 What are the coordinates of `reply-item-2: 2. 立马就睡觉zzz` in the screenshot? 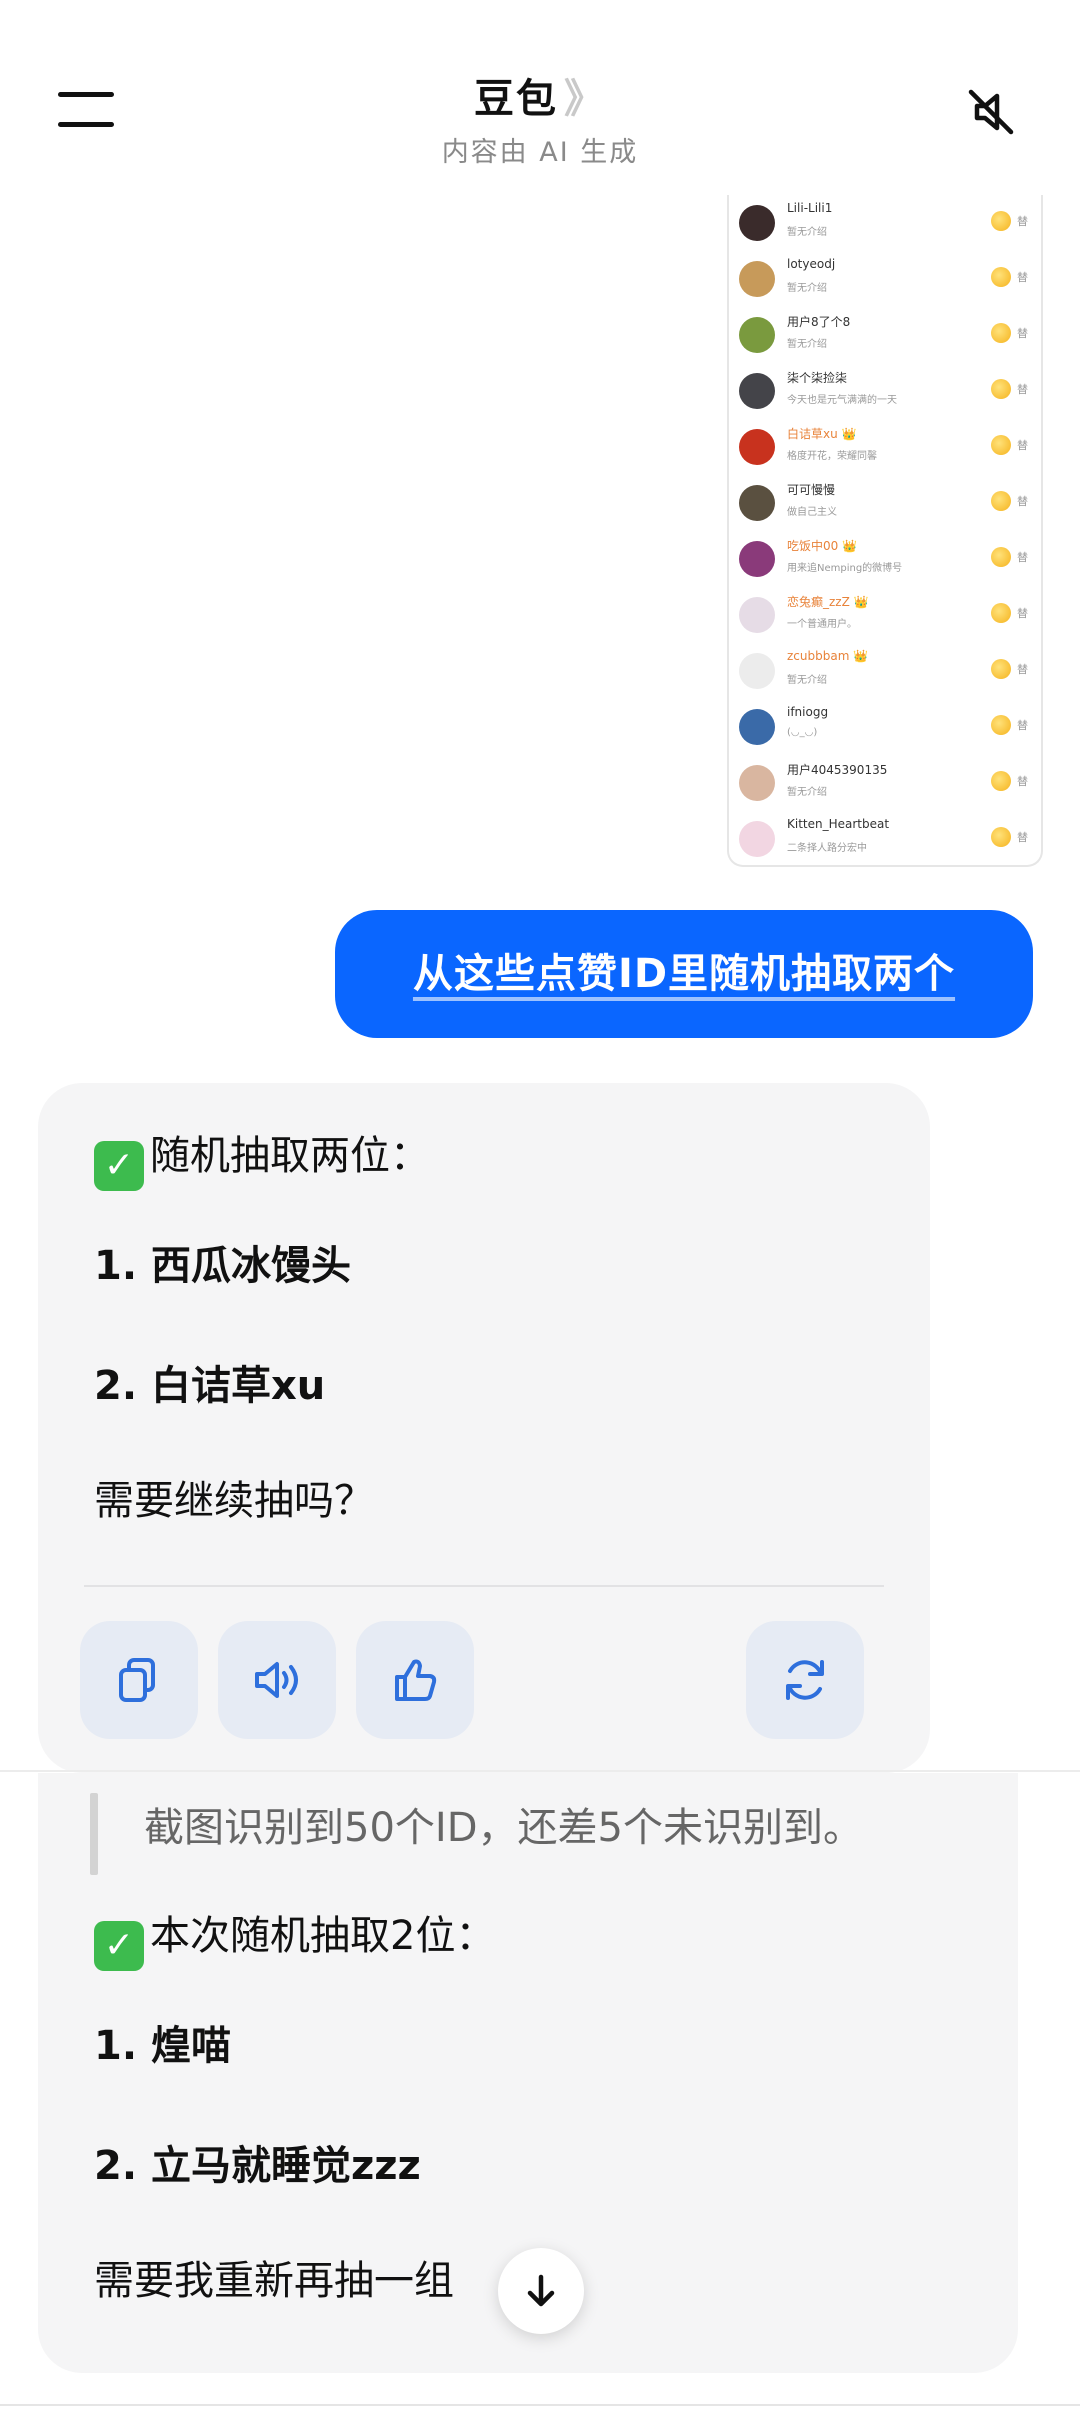 It's located at (257, 2166).